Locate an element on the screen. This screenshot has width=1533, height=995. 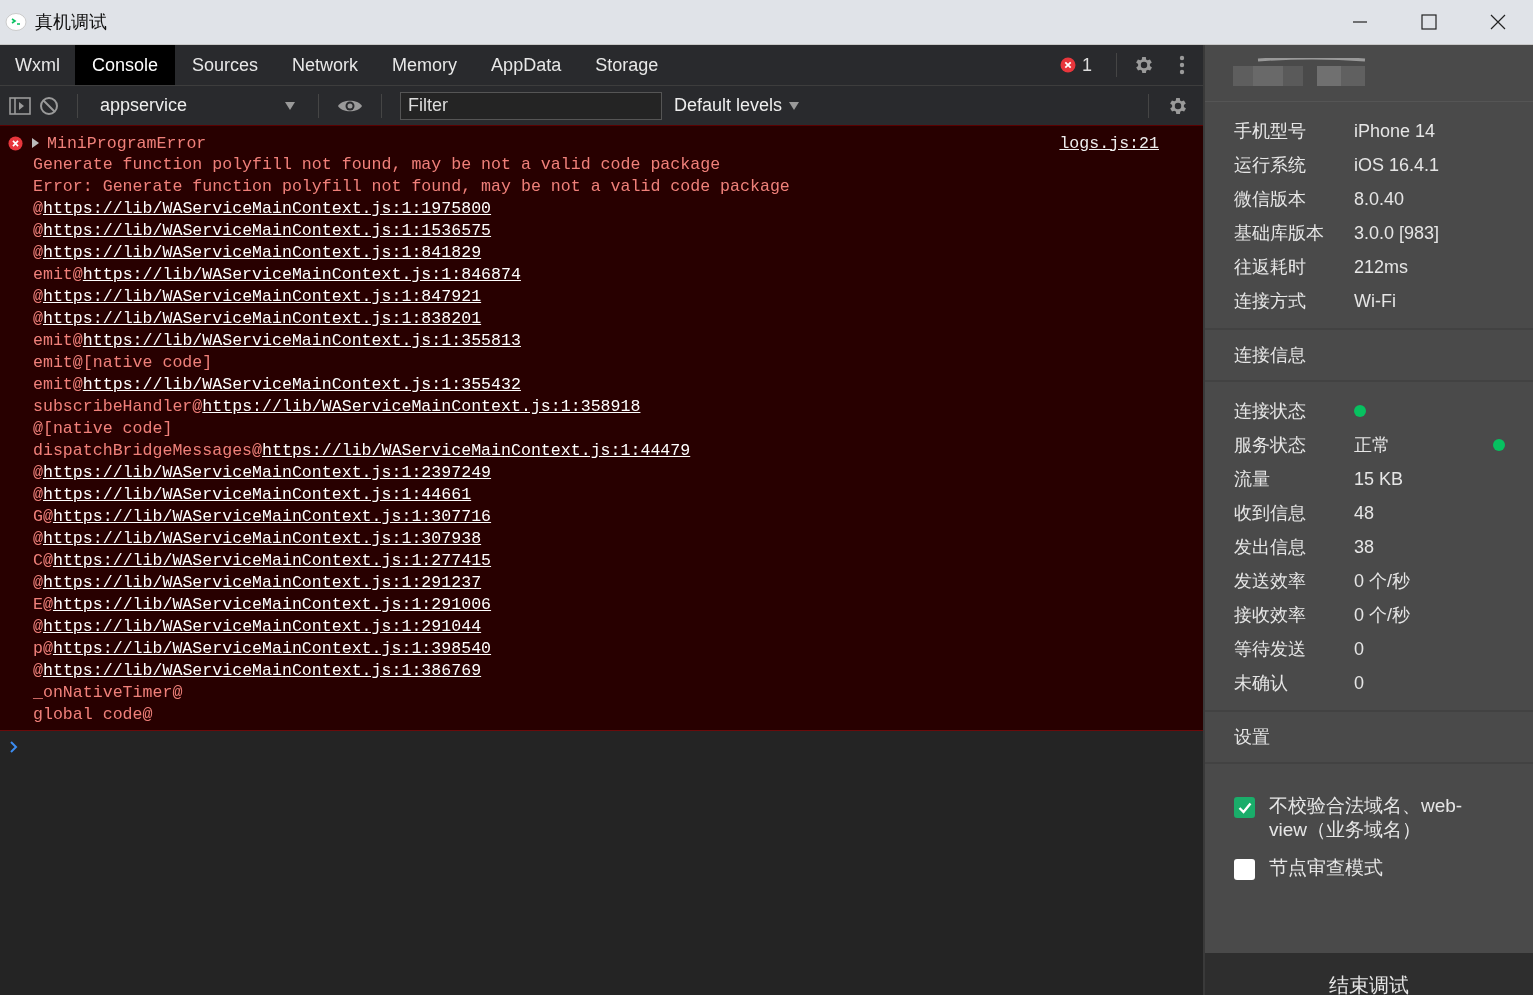
close-icon is located at coordinates (1498, 22).